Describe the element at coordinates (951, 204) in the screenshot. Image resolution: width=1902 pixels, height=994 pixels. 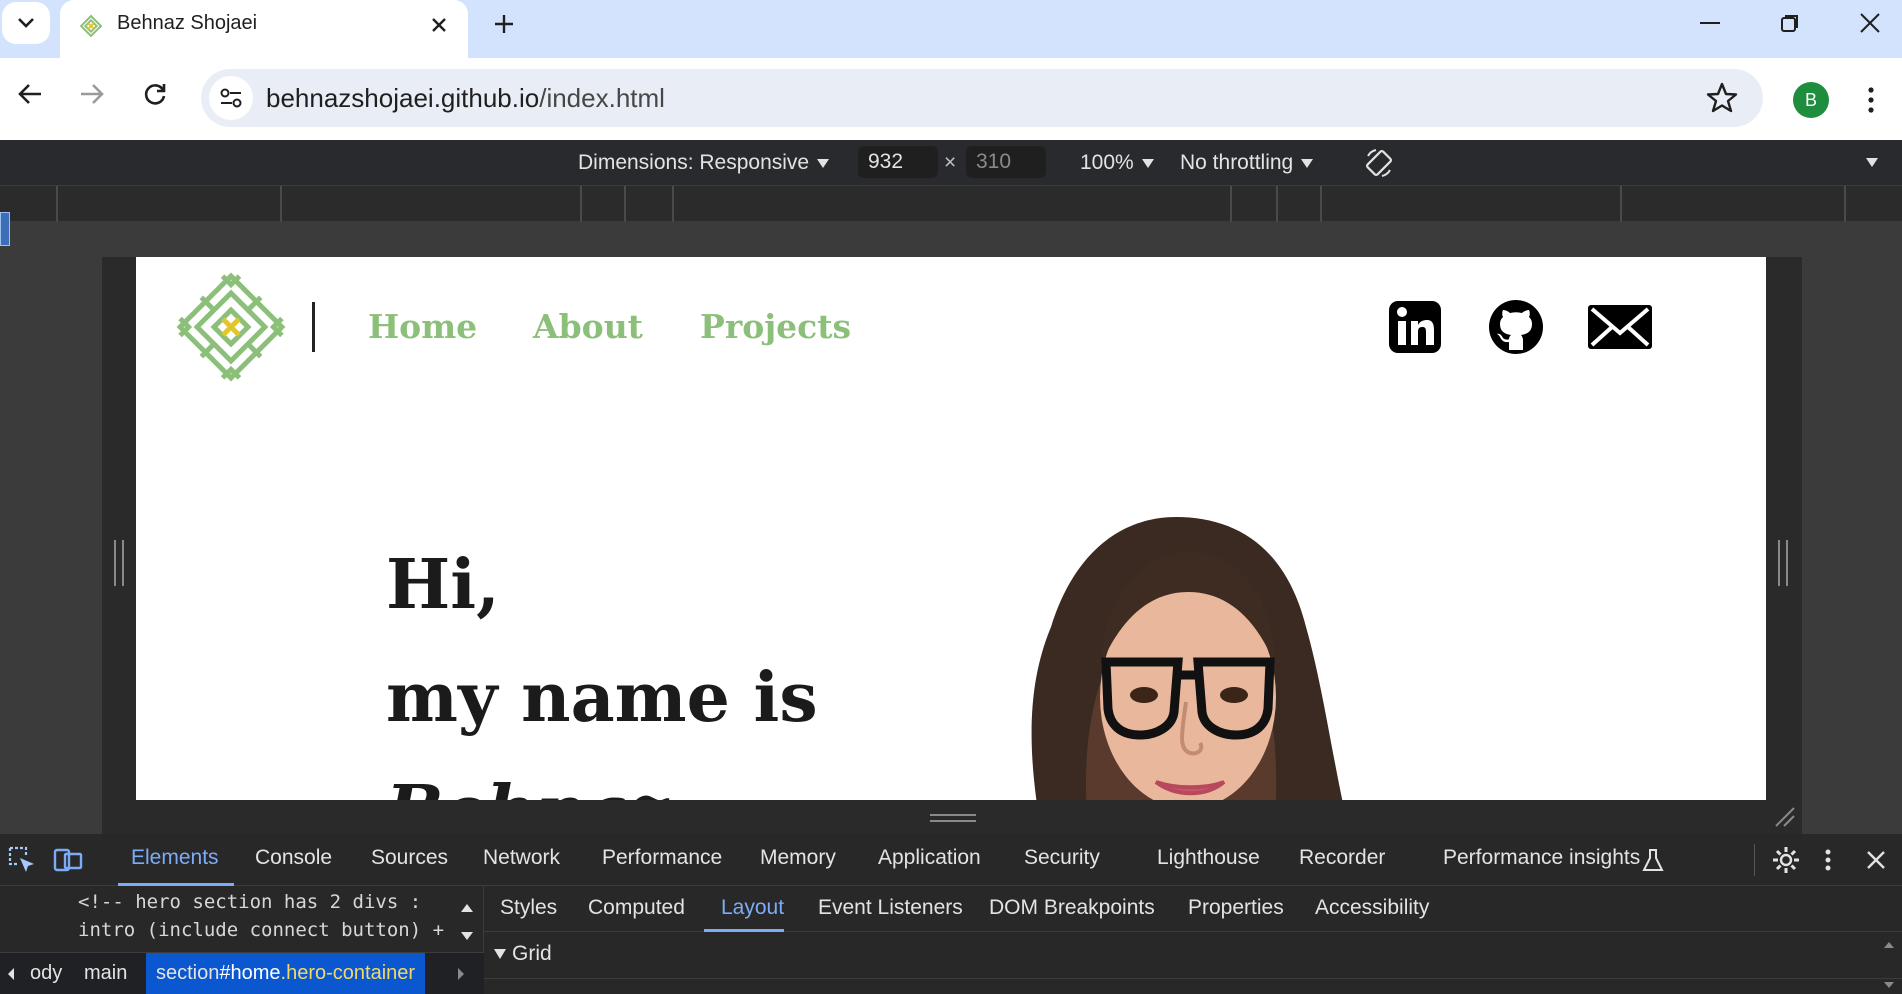
I see `media-query-ruler` at that location.